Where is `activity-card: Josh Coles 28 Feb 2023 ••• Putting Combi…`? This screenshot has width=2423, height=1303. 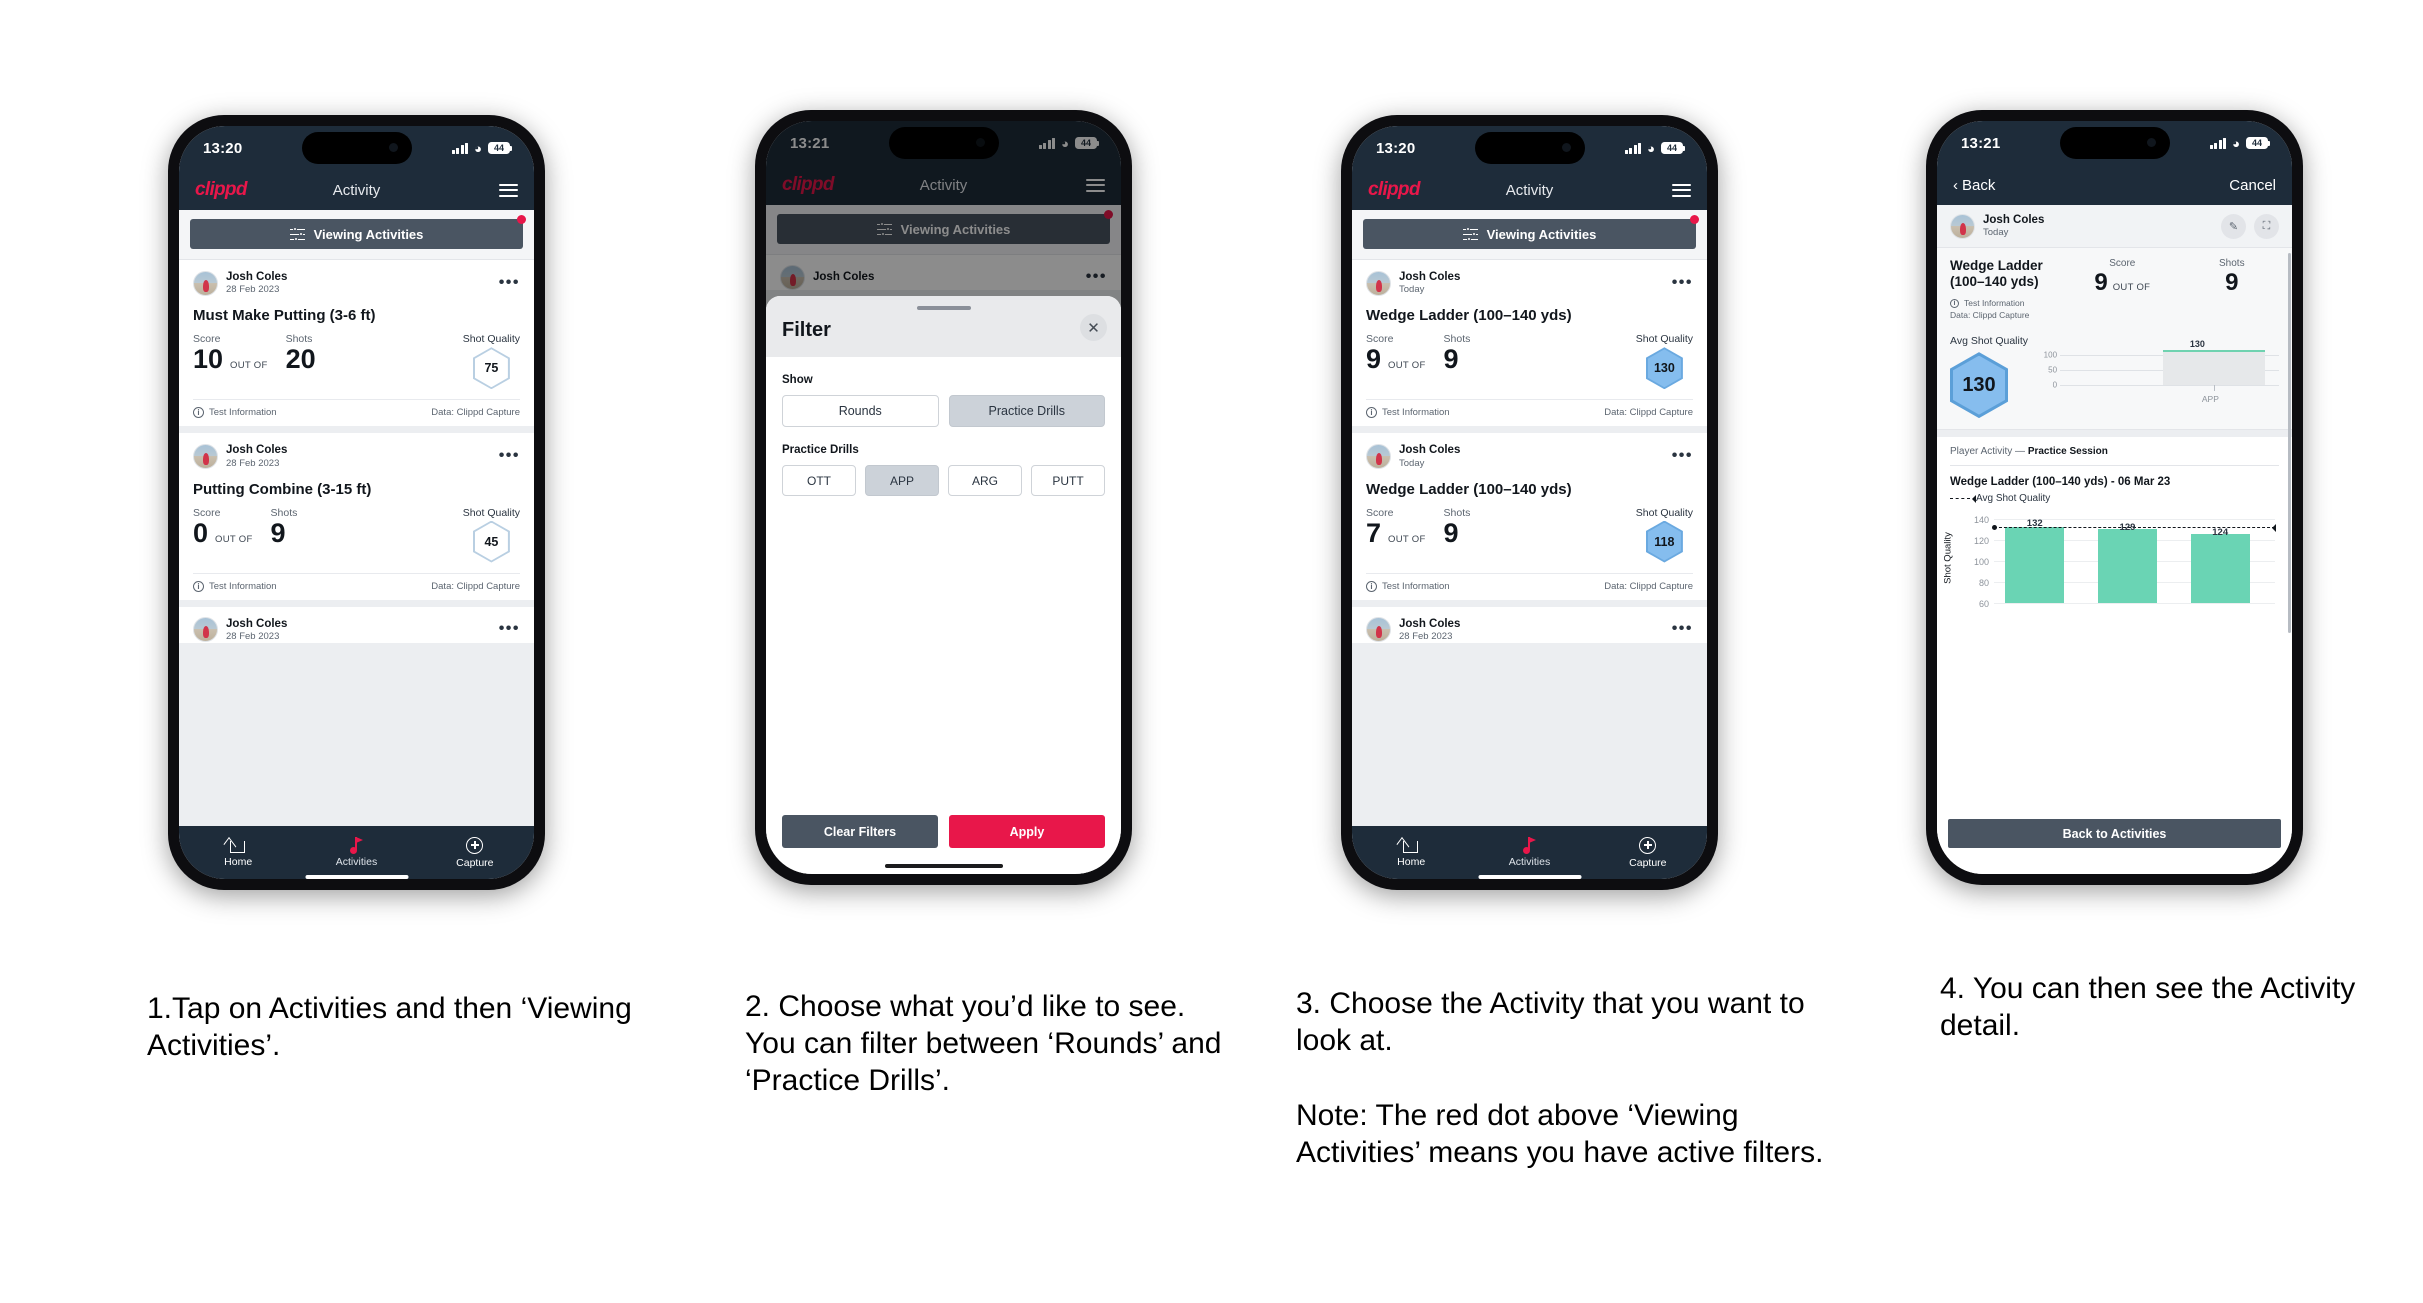
activity-card: Josh Coles 28 Feb 2023 ••• Putting Combi… is located at coordinates (356, 516).